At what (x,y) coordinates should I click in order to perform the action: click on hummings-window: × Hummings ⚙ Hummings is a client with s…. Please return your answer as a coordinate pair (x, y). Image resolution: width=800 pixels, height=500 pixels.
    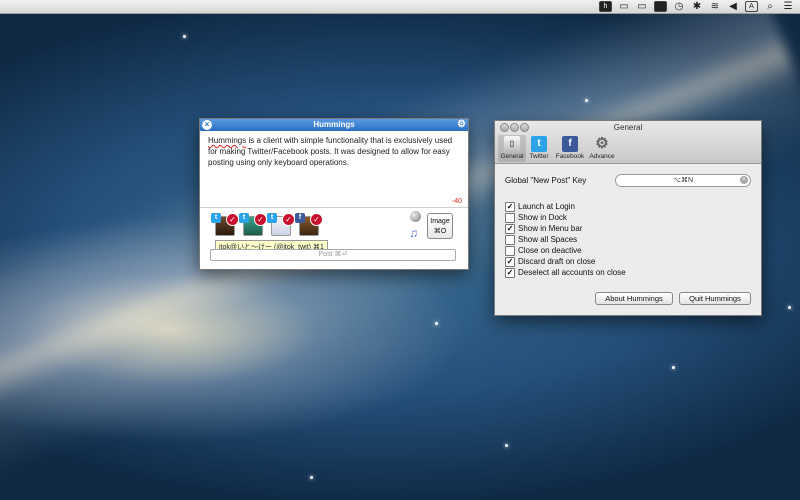
    Looking at the image, I should click on (334, 194).